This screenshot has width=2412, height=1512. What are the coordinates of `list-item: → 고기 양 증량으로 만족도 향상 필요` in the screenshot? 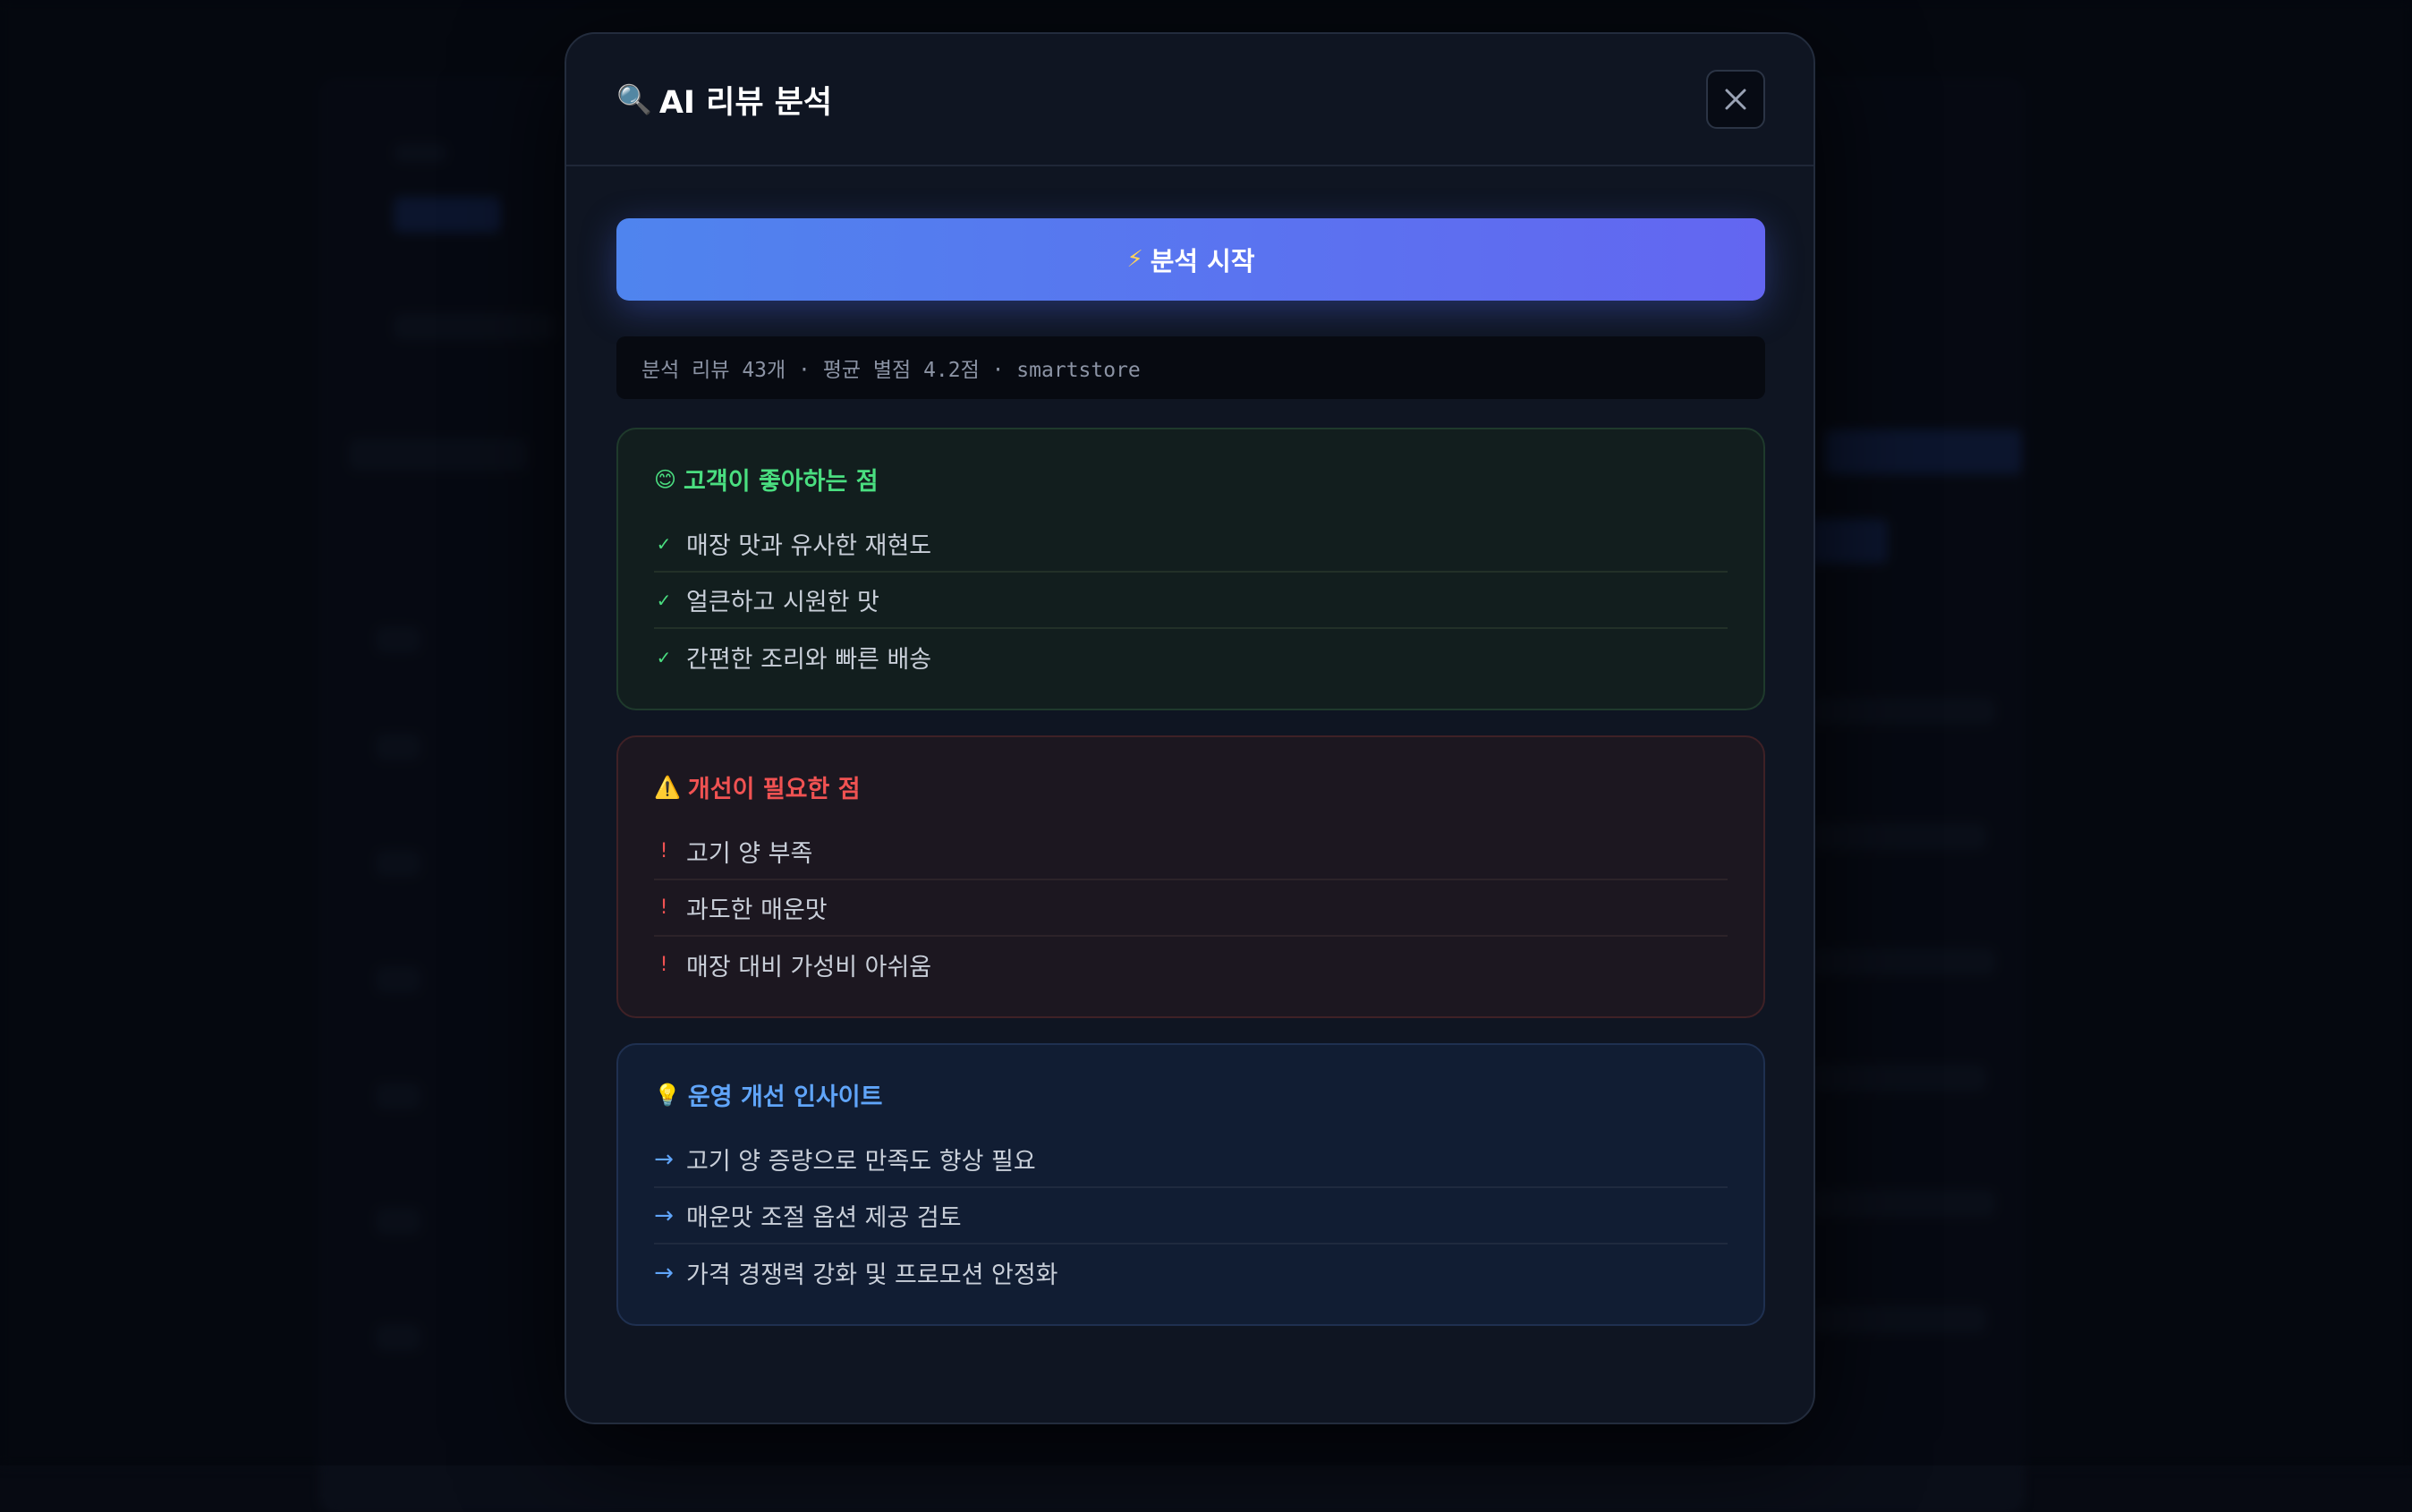 It's located at (1191, 1160).